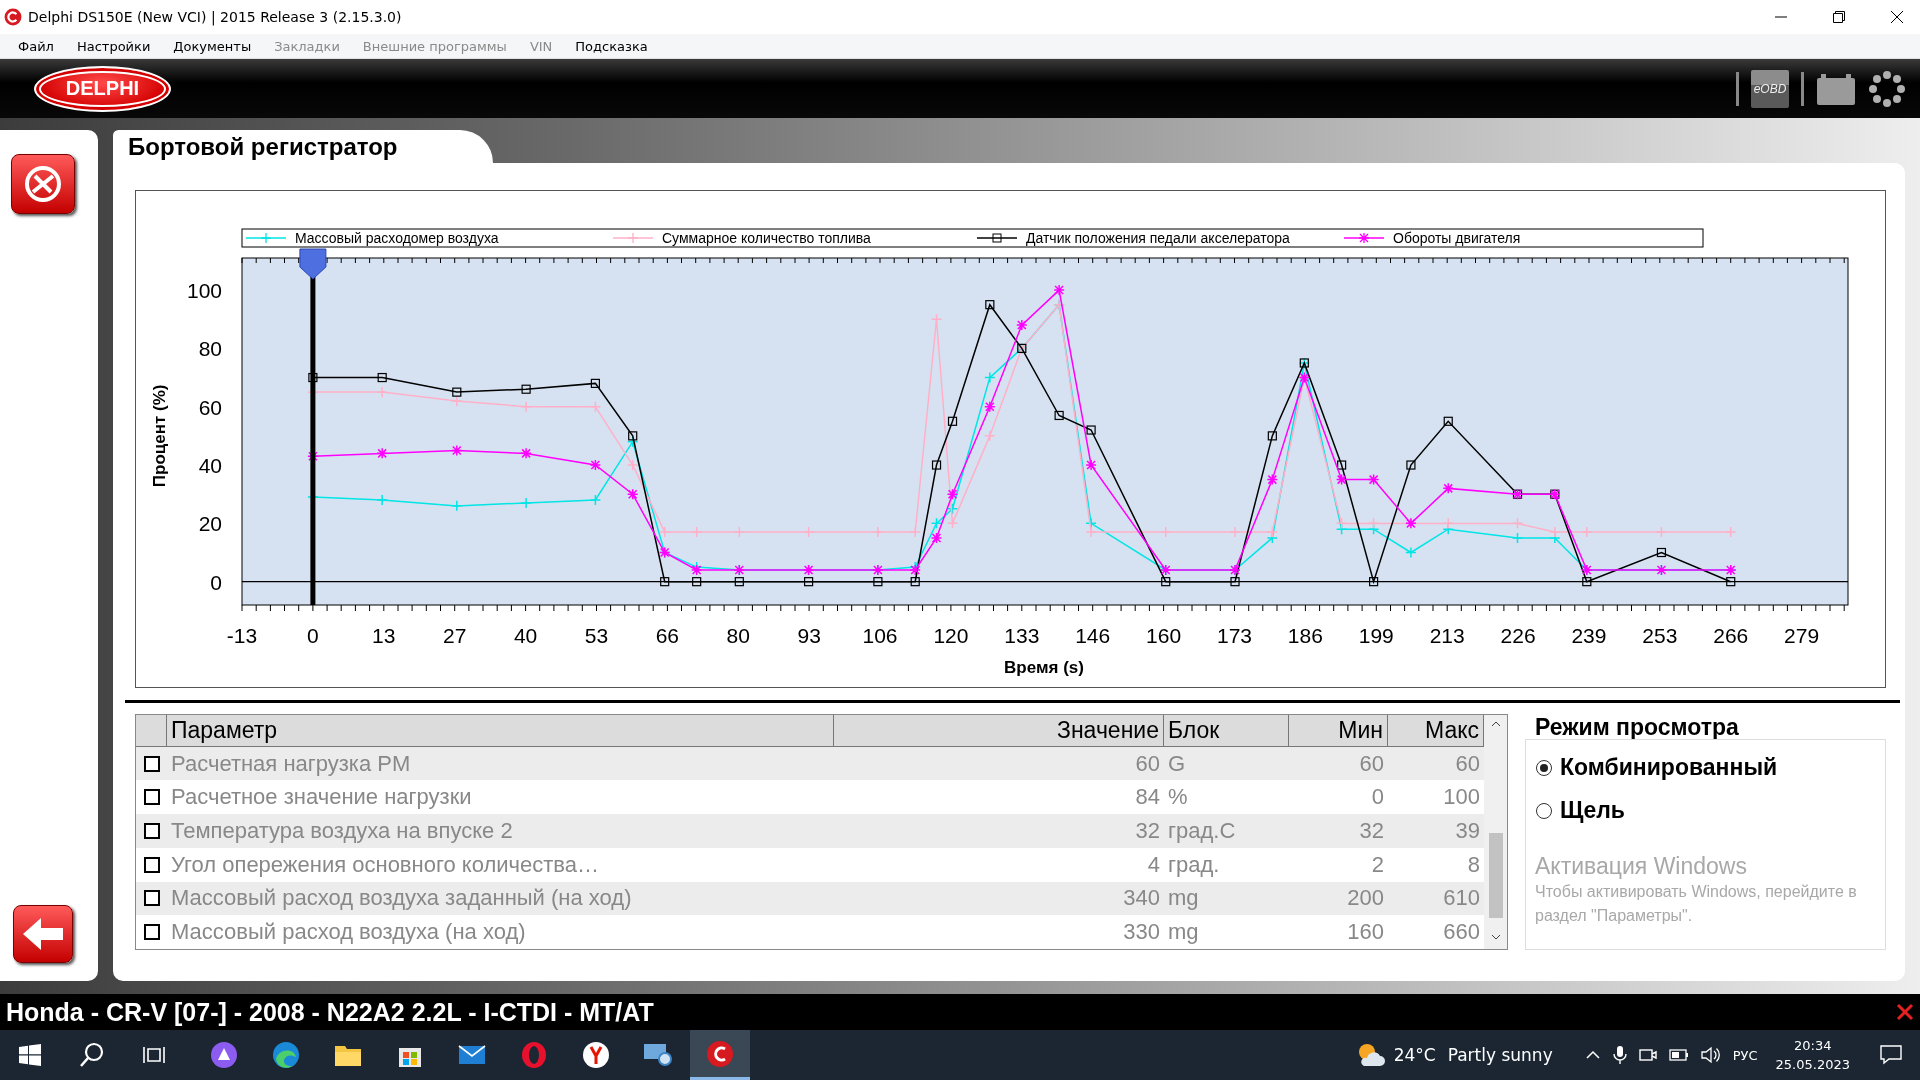 This screenshot has height=1080, width=1920. Describe the element at coordinates (1365, 898) in the screenshot. I see `table-cell-text: 200` at that location.